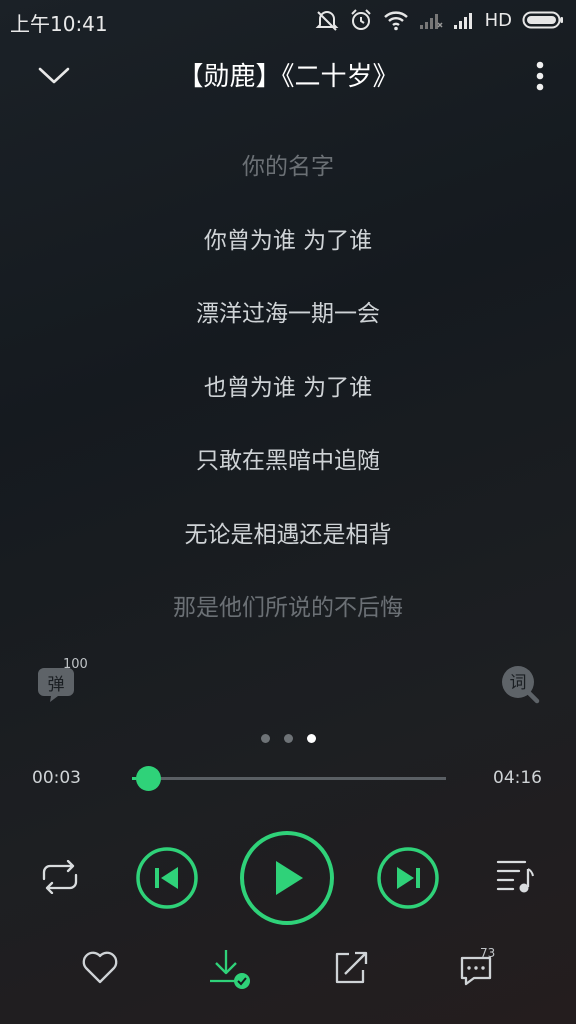 Image resolution: width=576 pixels, height=1024 pixels. What do you see at coordinates (395, 21) in the screenshot?
I see `wifi-icon` at bounding box center [395, 21].